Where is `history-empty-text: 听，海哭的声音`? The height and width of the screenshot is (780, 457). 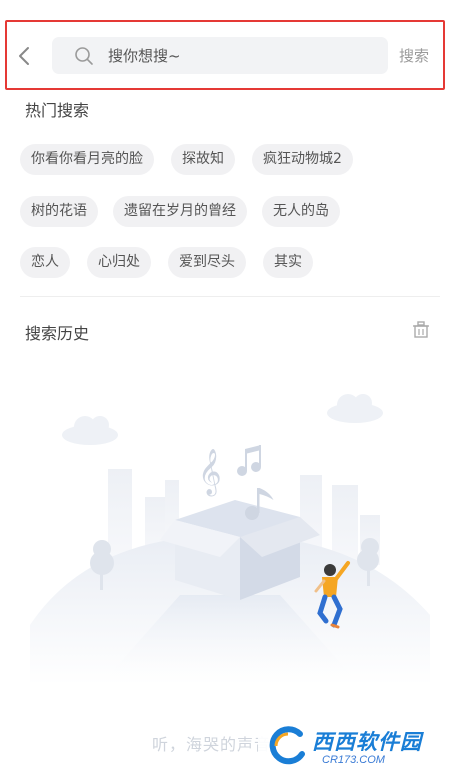 history-empty-text: 听，海哭的声音 is located at coordinates (212, 744).